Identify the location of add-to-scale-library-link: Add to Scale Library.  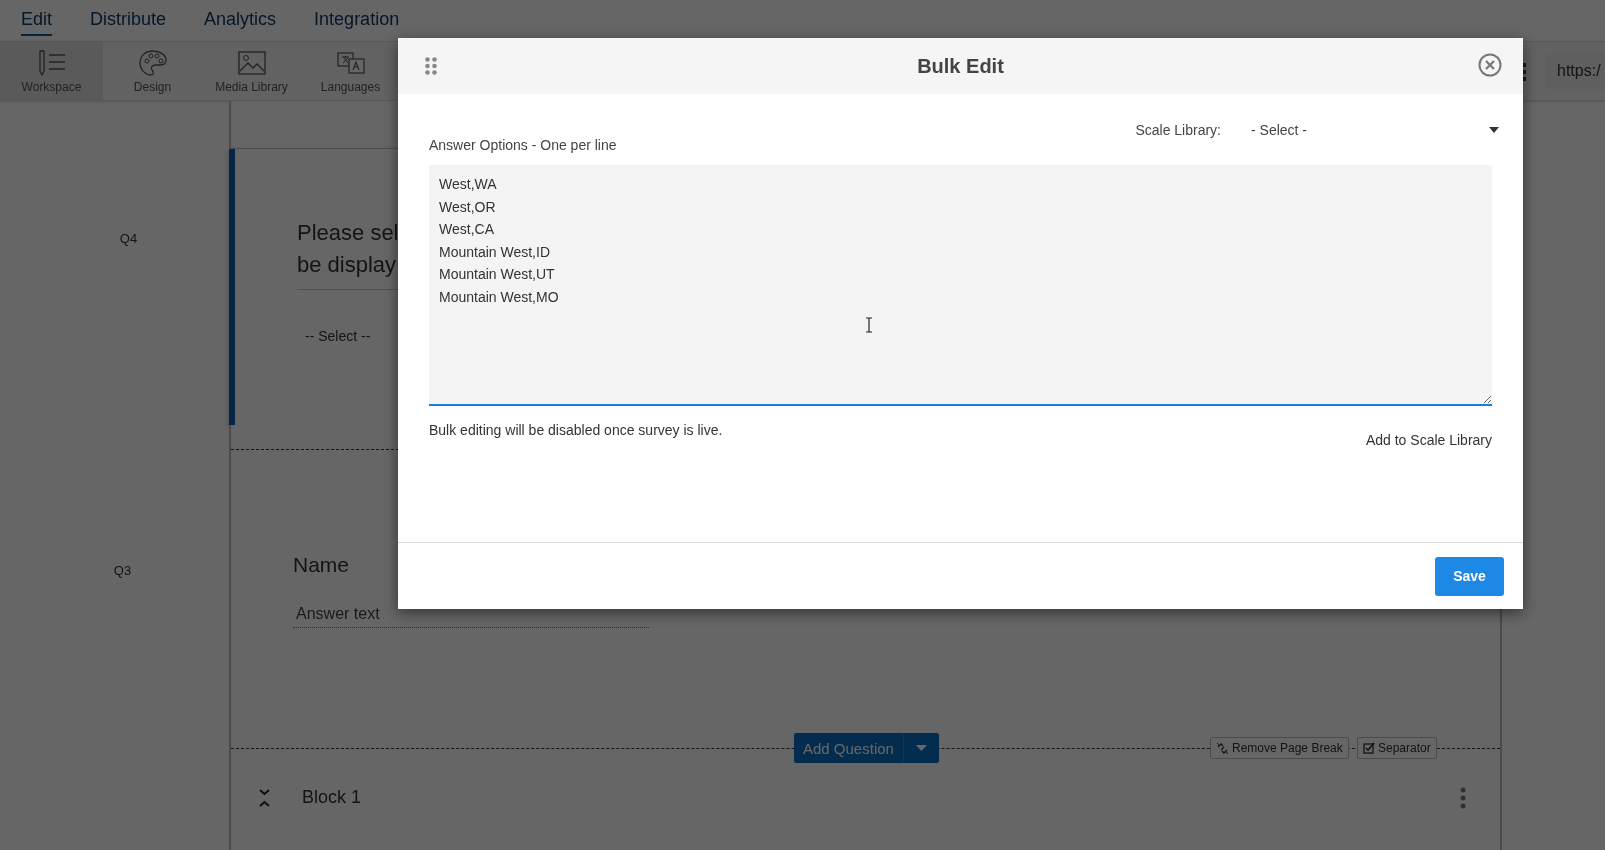
(1428, 440).